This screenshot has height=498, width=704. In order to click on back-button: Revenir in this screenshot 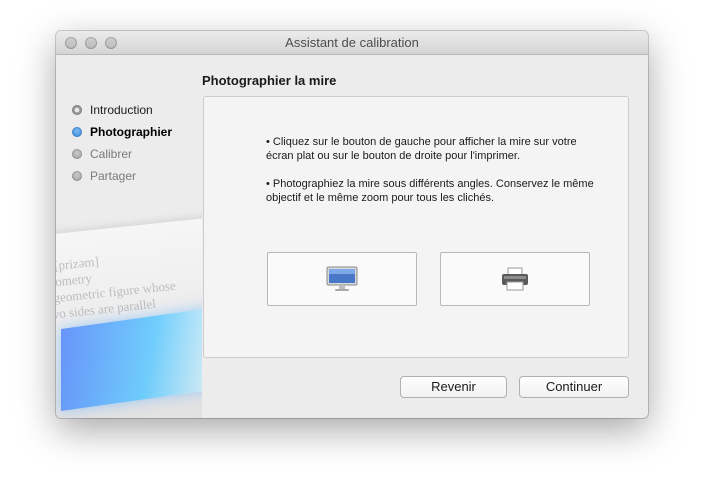, I will do `click(453, 387)`.